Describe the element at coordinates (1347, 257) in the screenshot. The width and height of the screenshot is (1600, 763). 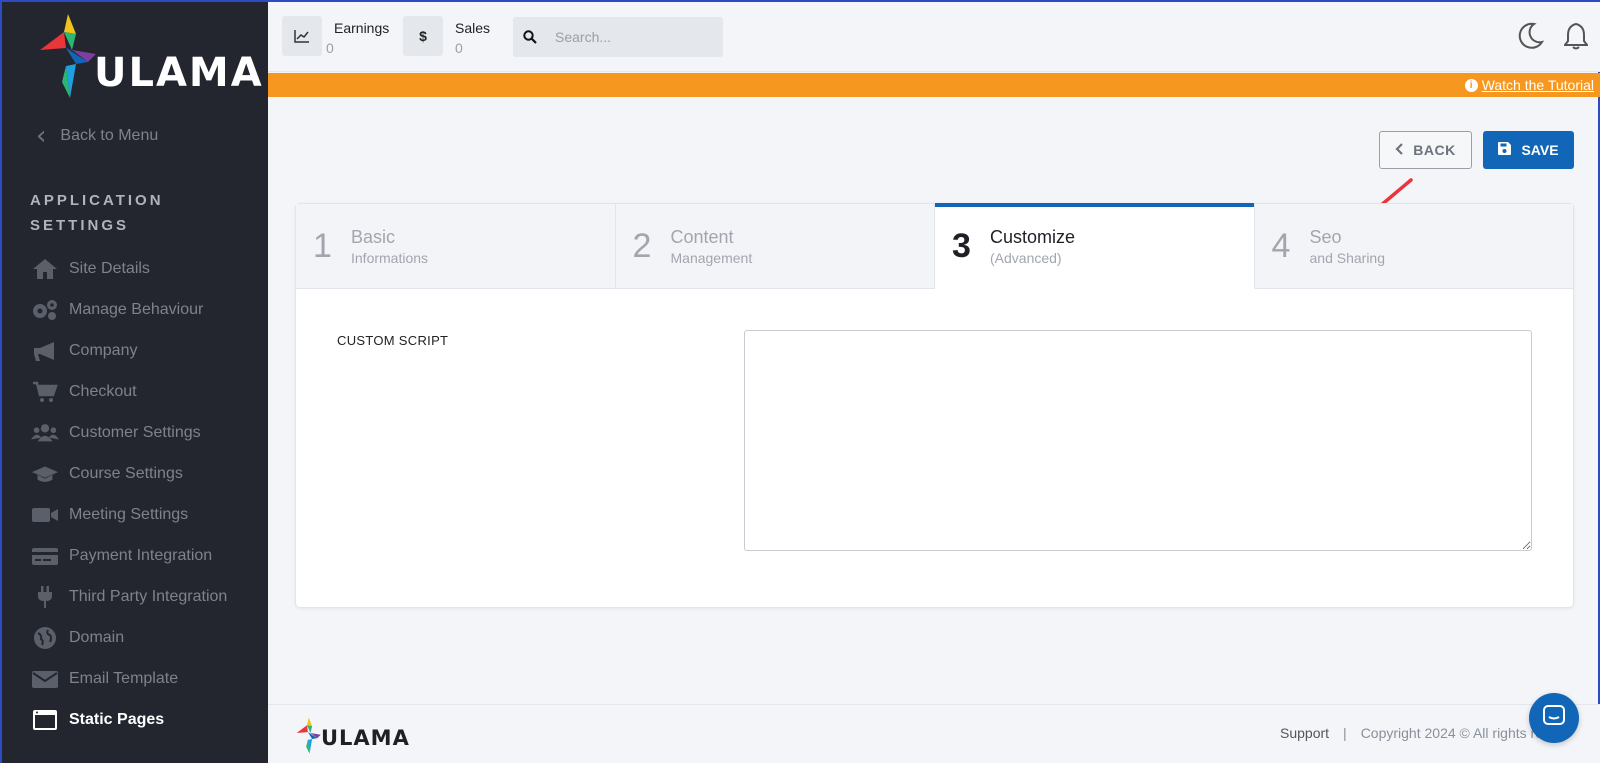
I see `step-subtitle: and Sharing` at that location.